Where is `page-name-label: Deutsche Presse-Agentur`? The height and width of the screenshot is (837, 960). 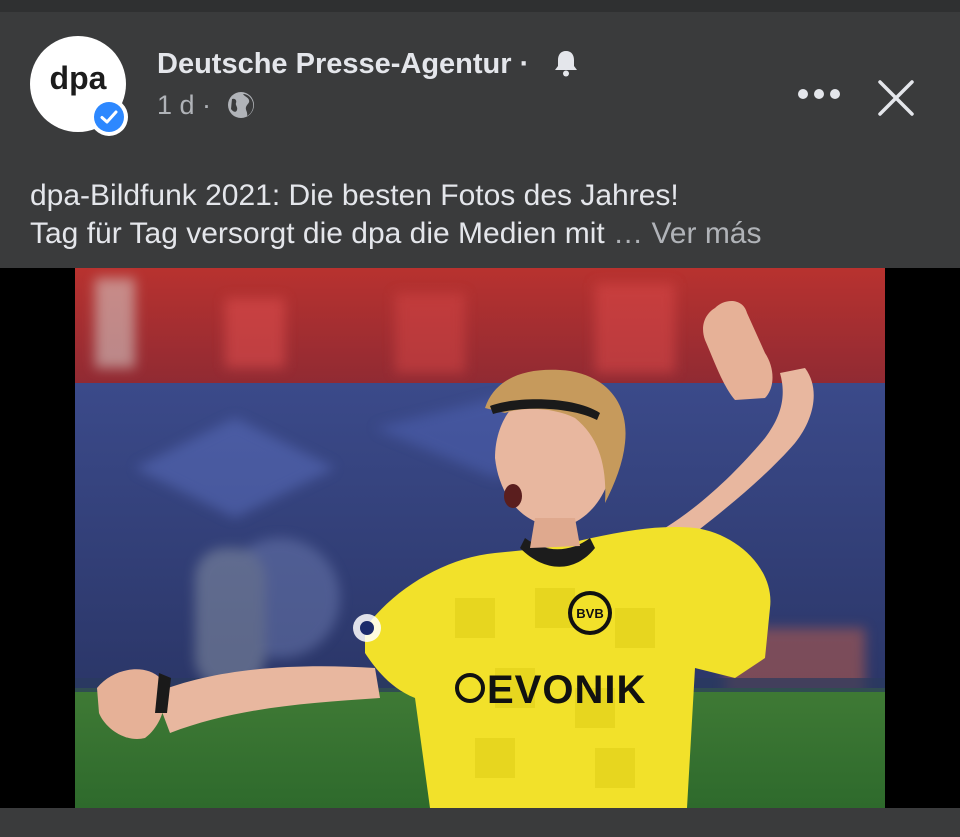
page-name-label: Deutsche Presse-Agentur is located at coordinates (334, 64).